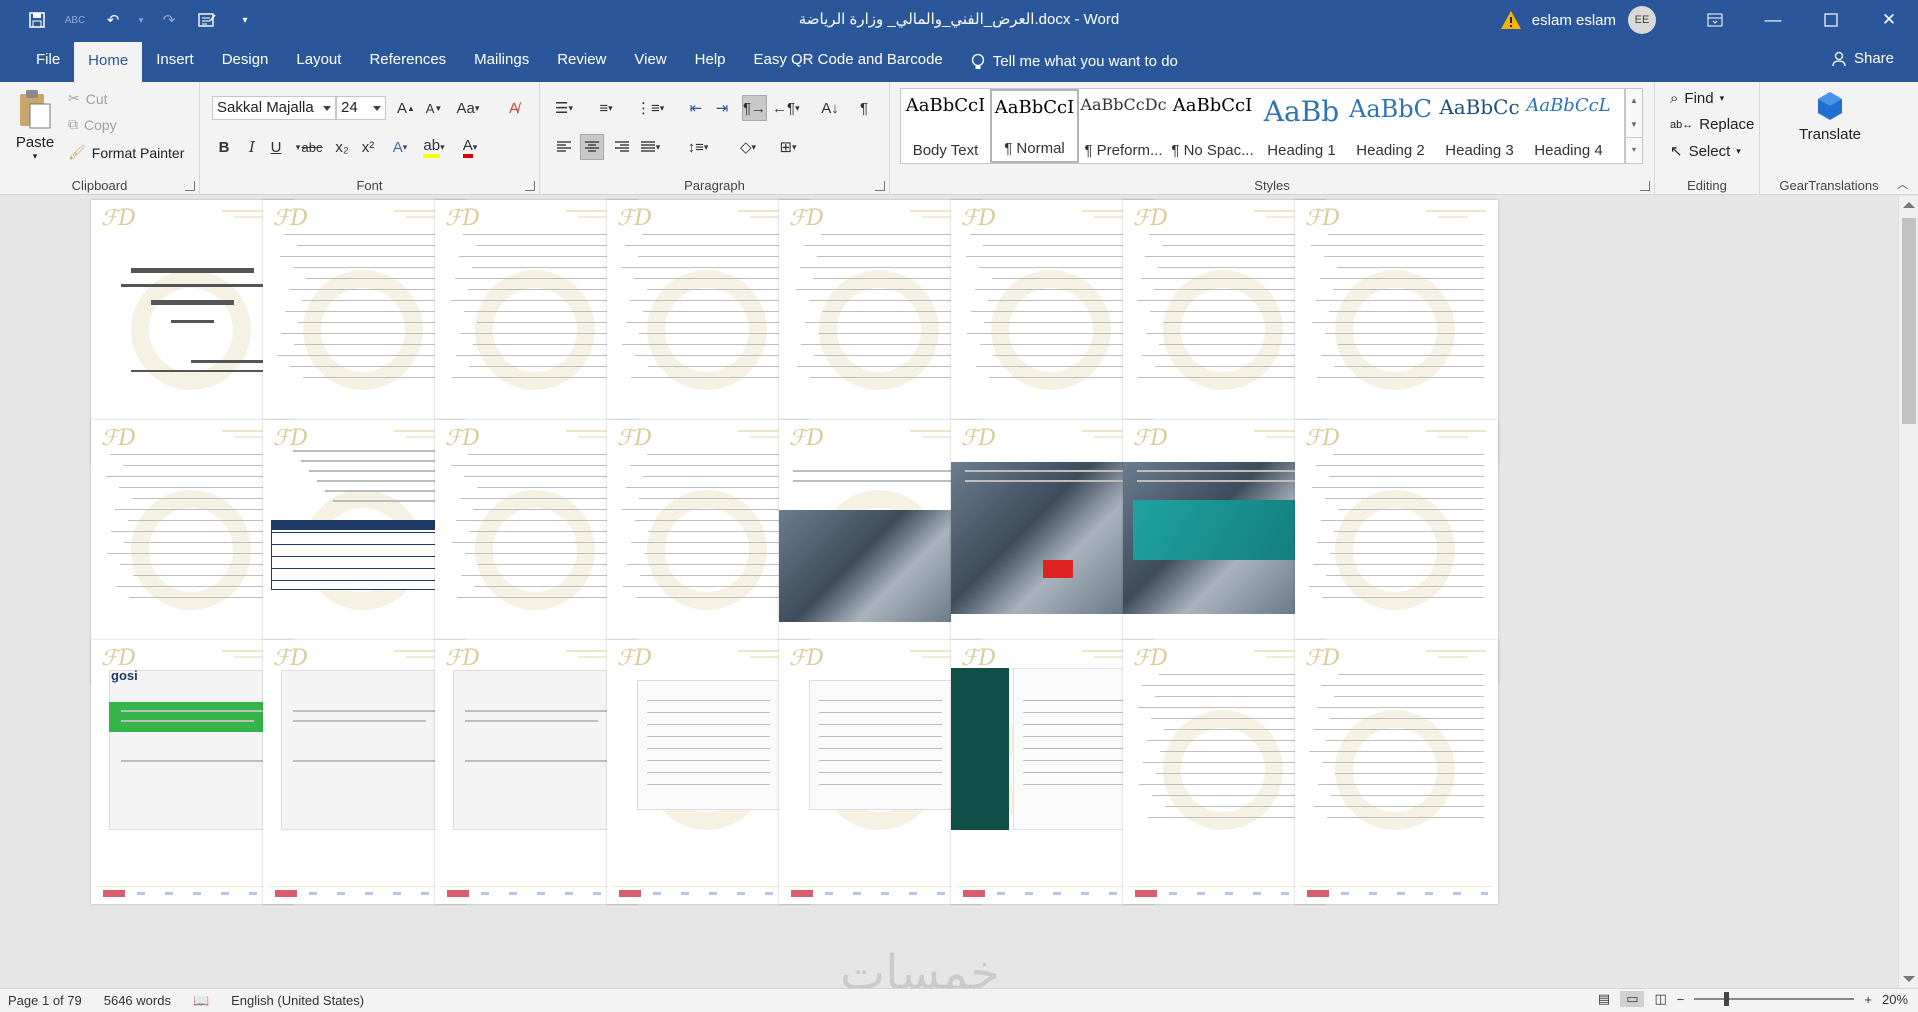 This screenshot has height=1012, width=1918. What do you see at coordinates (945, 126) in the screenshot?
I see `style-item: AaBbCcI Body Text` at bounding box center [945, 126].